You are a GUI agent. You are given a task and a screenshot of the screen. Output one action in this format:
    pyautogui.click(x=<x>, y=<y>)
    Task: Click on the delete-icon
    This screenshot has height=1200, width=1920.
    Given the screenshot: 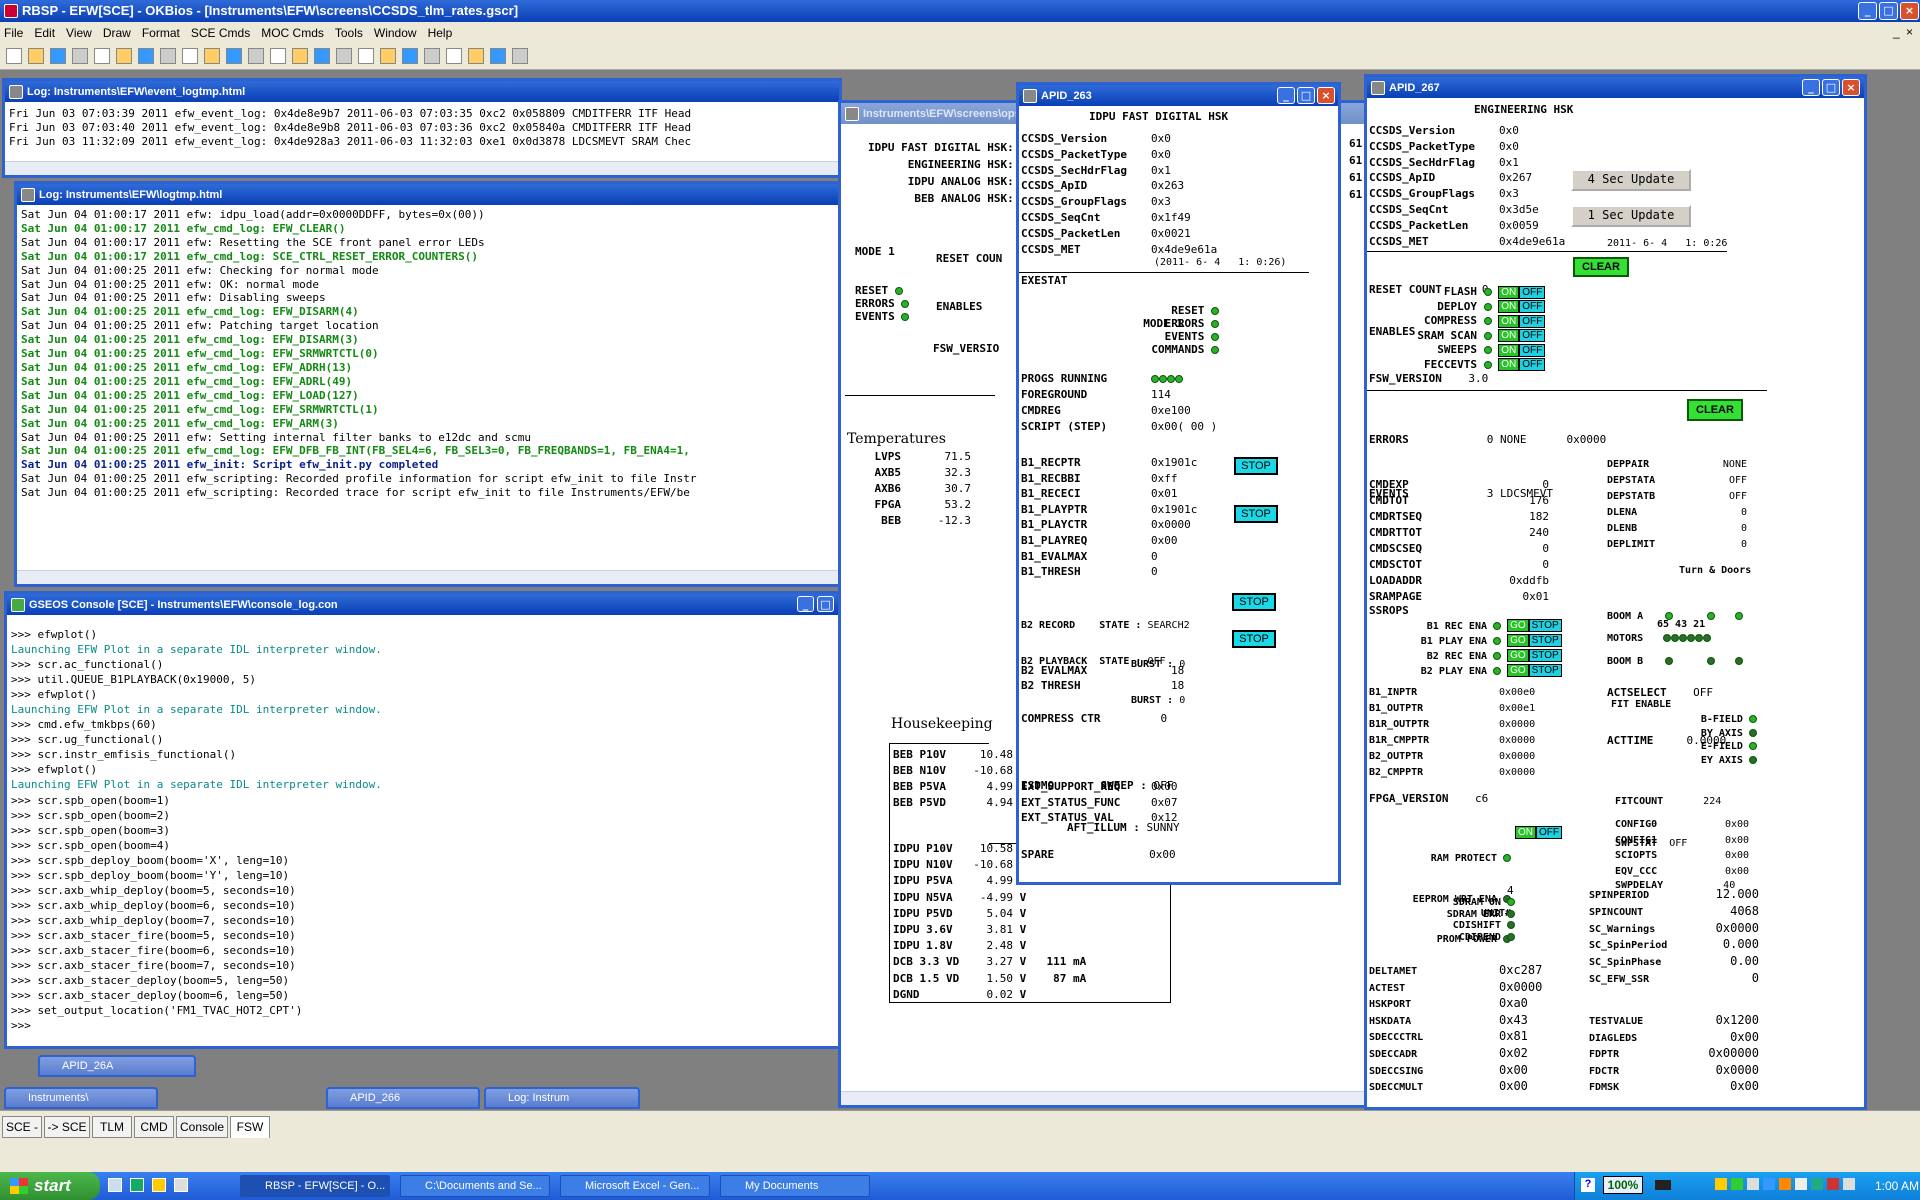 What is the action you would take?
    pyautogui.click(x=190, y=56)
    